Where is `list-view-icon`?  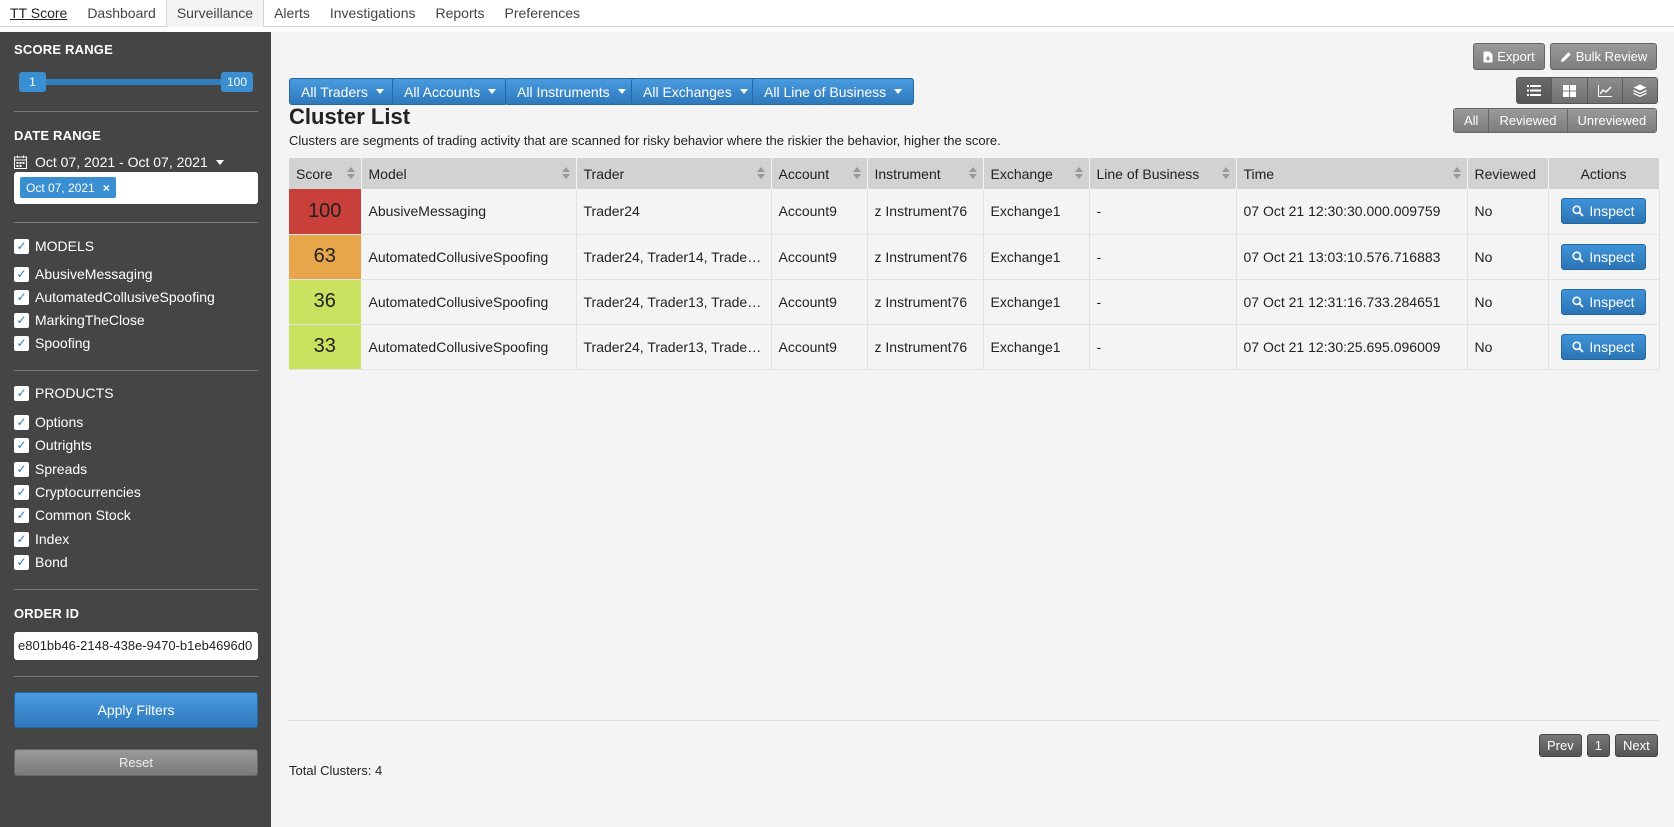
list-view-icon is located at coordinates (1535, 90).